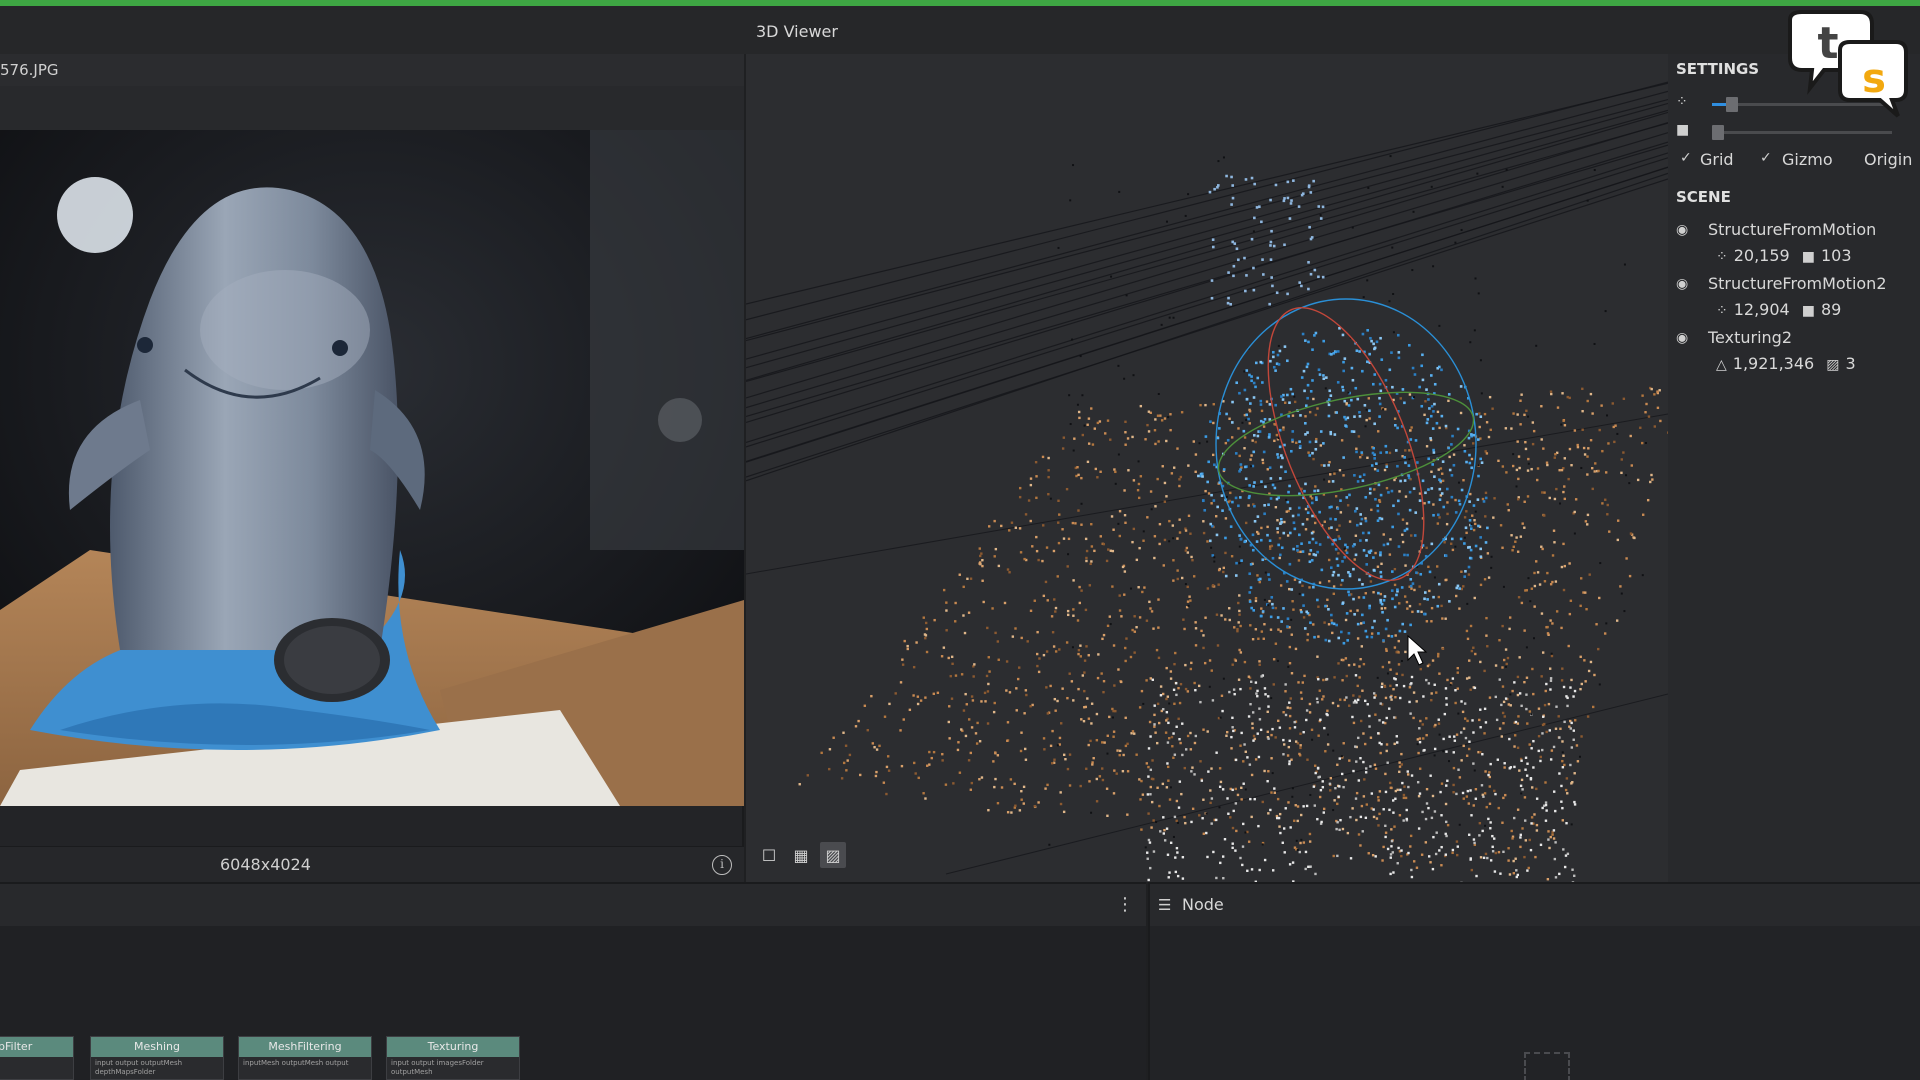  I want to click on gizmo-check-icon: ✓, so click(1766, 158).